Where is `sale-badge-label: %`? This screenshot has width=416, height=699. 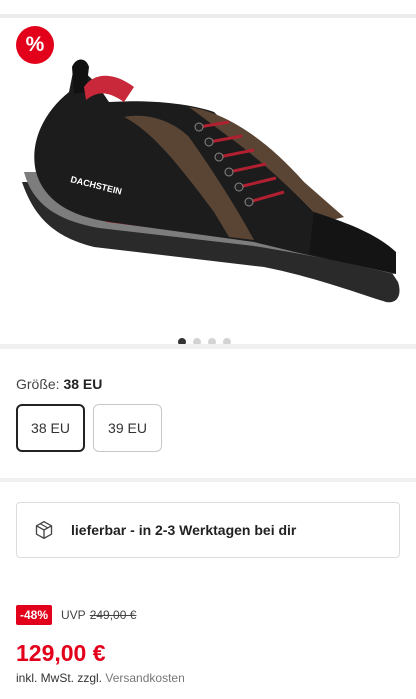
sale-badge-label: % is located at coordinates (35, 44).